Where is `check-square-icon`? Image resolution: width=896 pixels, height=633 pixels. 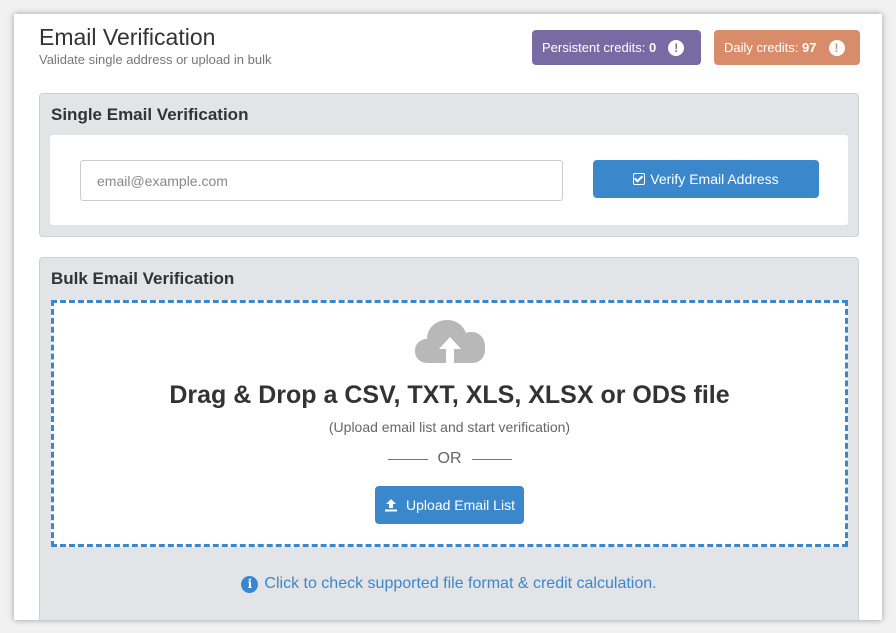
check-square-icon is located at coordinates (639, 179).